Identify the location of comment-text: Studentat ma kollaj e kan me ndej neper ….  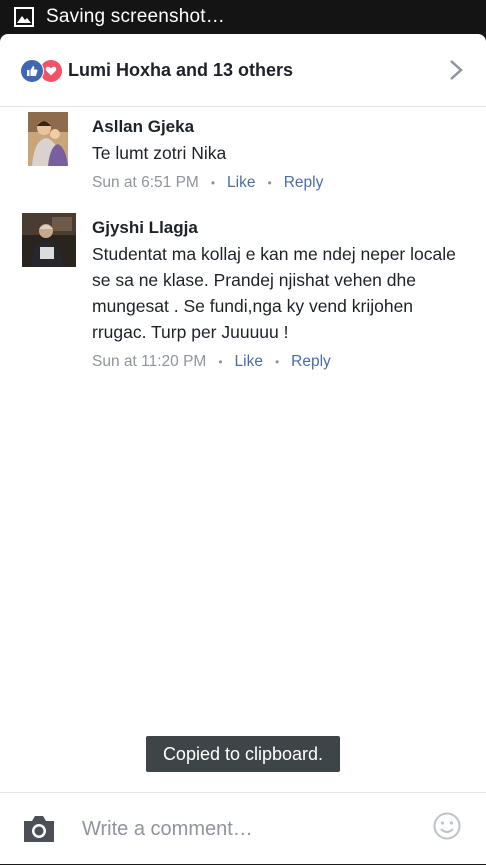
(274, 293).